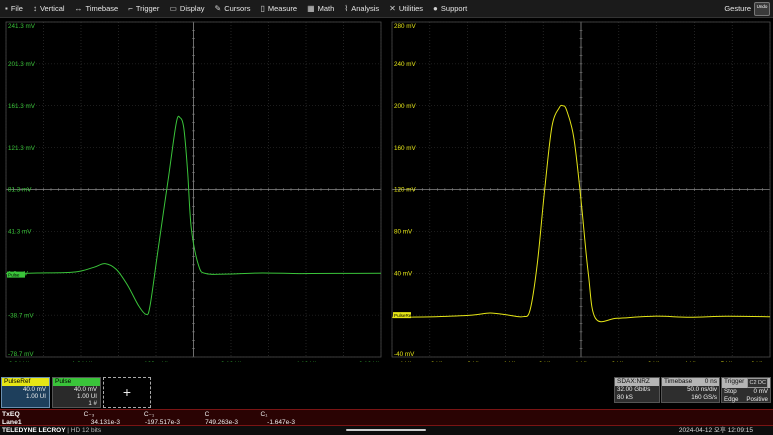 The width and height of the screenshot is (773, 435). What do you see at coordinates (326, 8) in the screenshot?
I see `menu-item-label: Math` at bounding box center [326, 8].